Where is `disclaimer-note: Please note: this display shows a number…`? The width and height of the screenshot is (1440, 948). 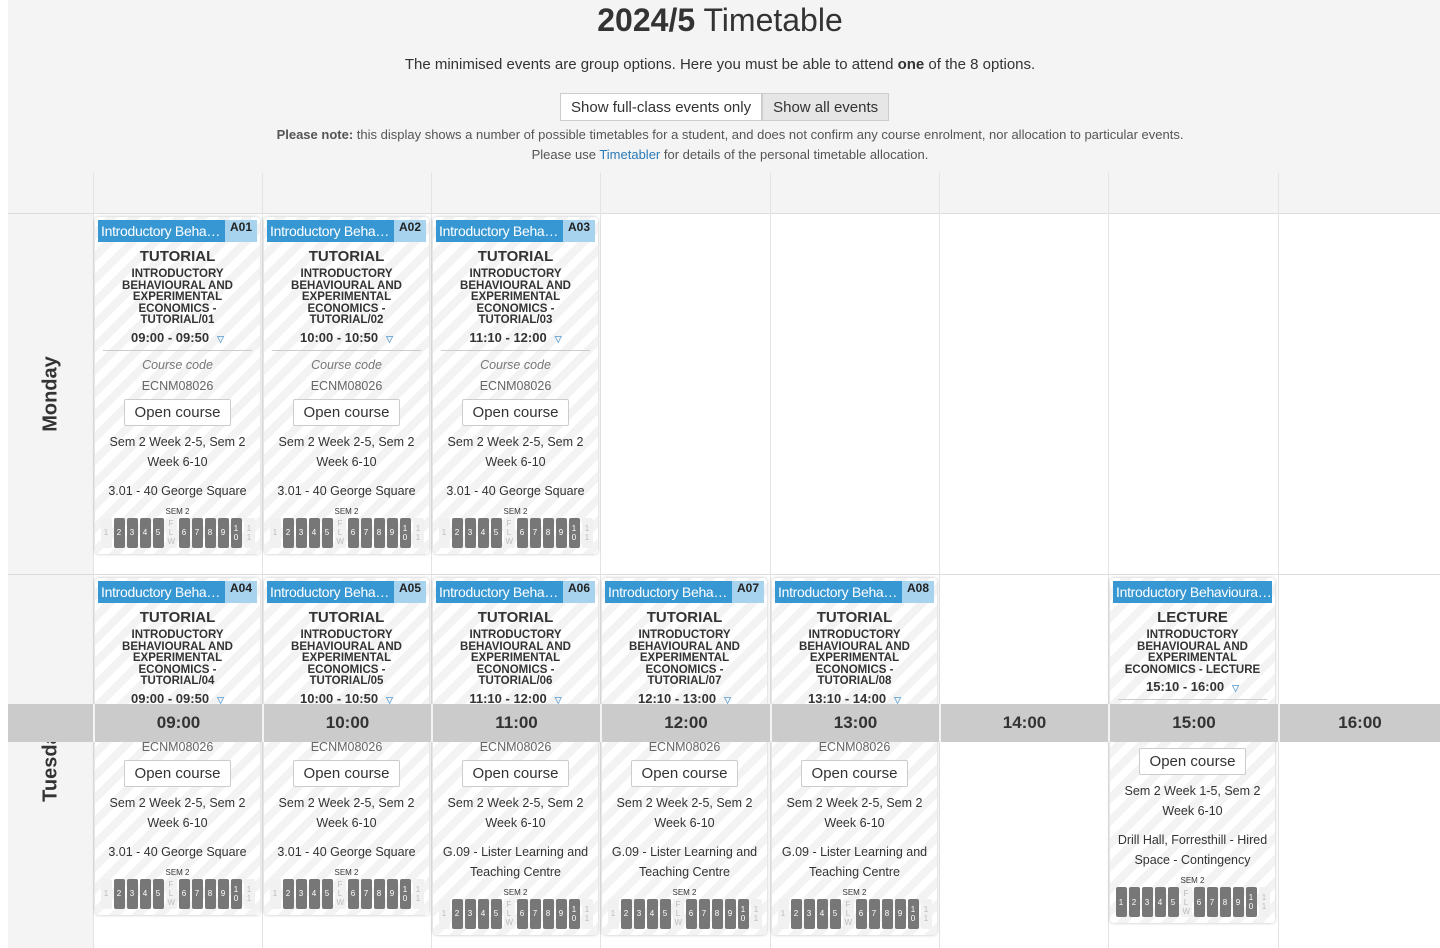 disclaimer-note: Please note: this display shows a number… is located at coordinates (730, 144).